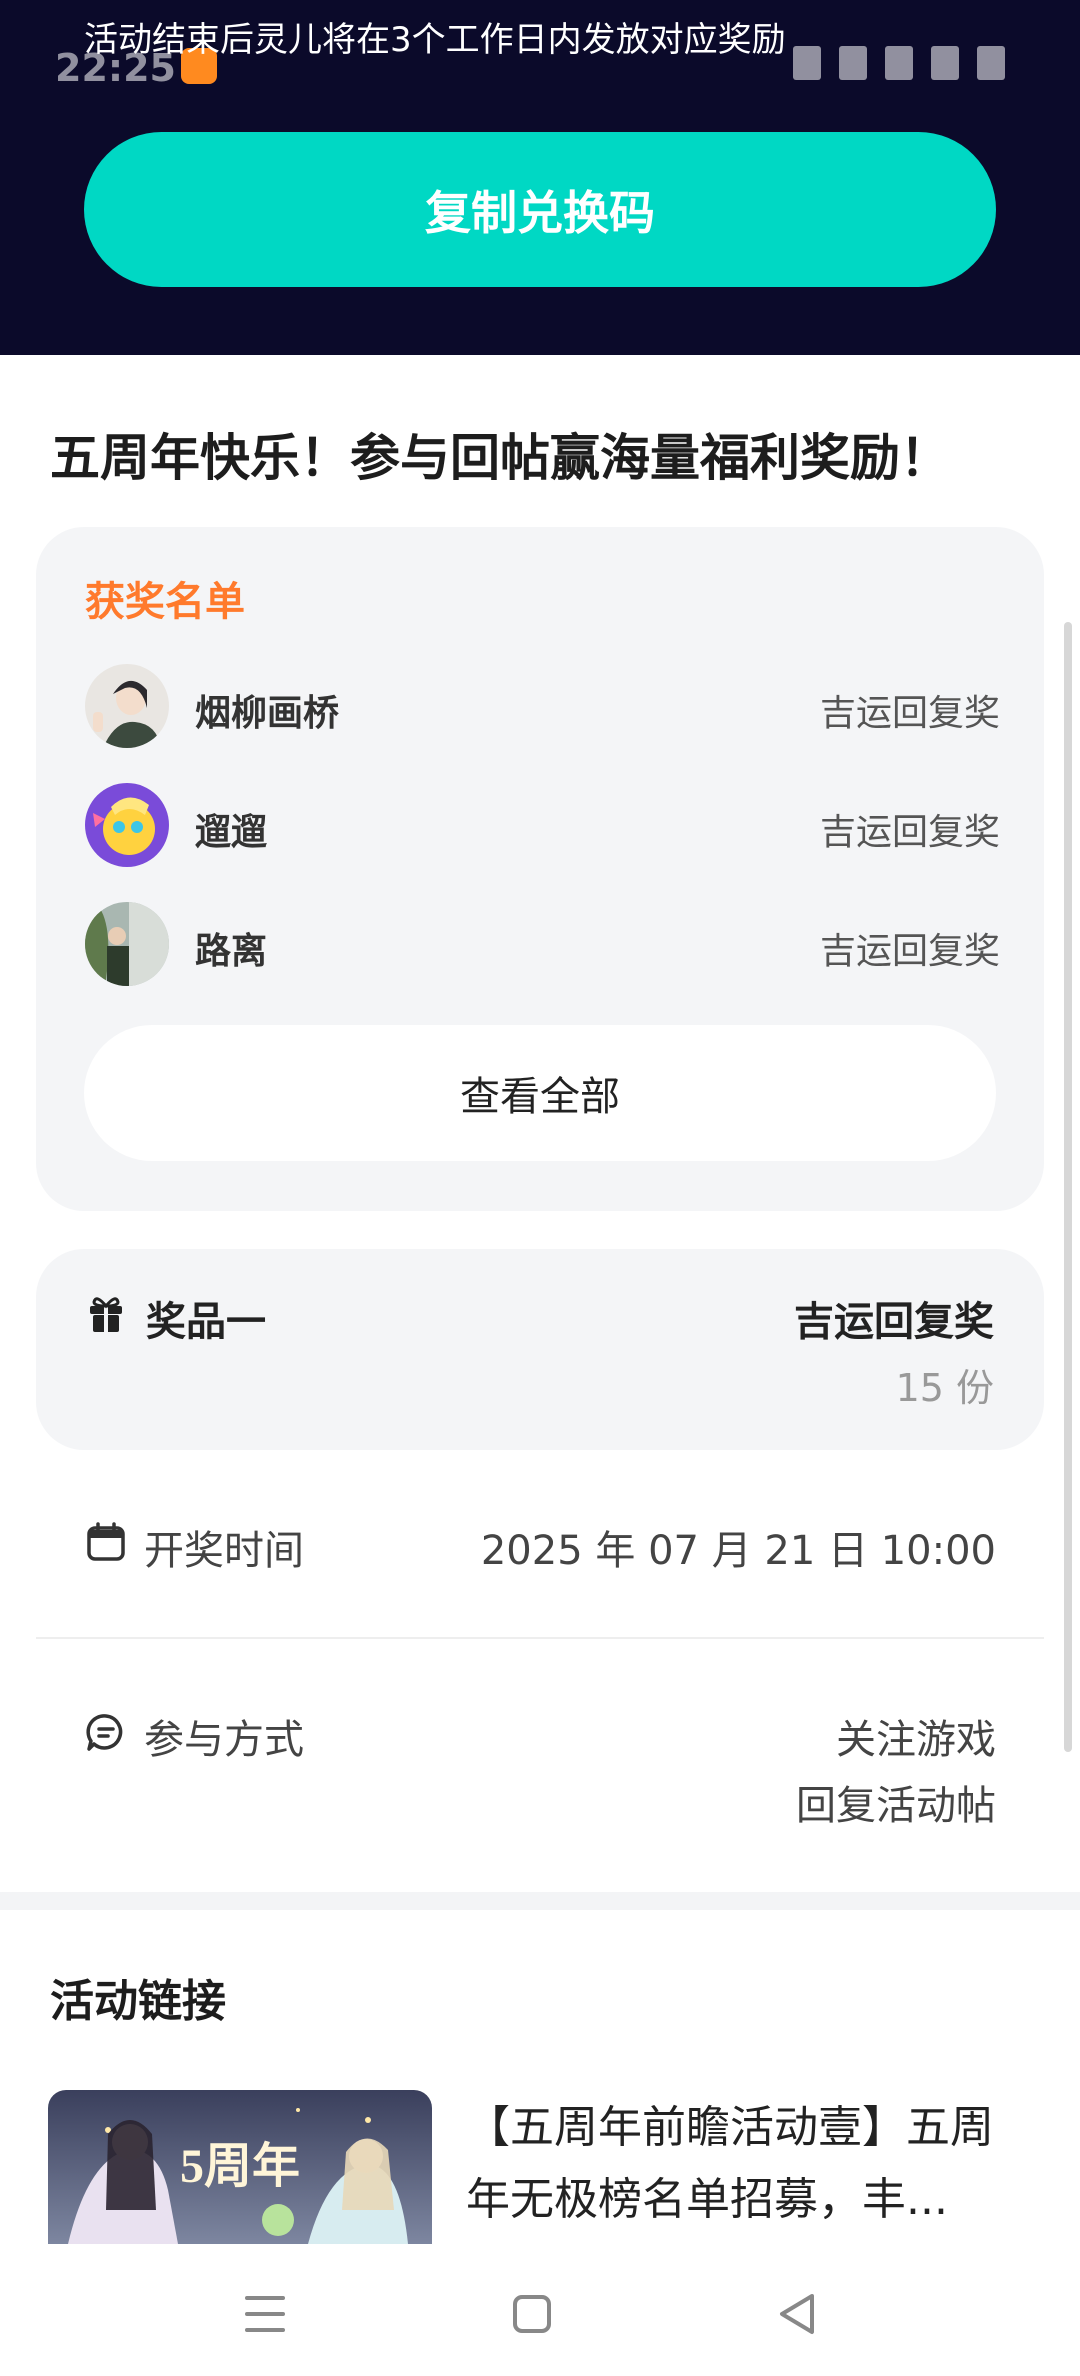 The width and height of the screenshot is (1080, 2376). I want to click on top-banner: 22:25 活动结束后灵儿将在3个工作日内发放对应奖励 复制兑换码, so click(540, 177).